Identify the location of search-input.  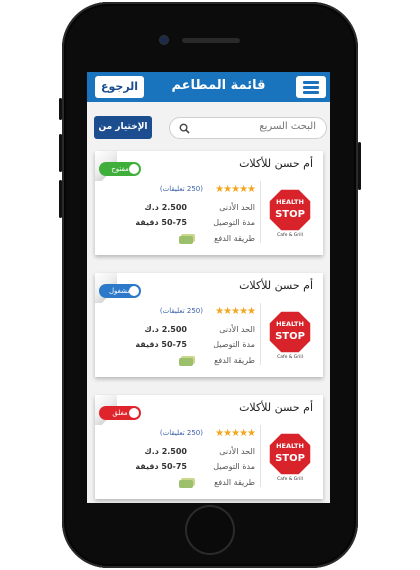
(256, 126).